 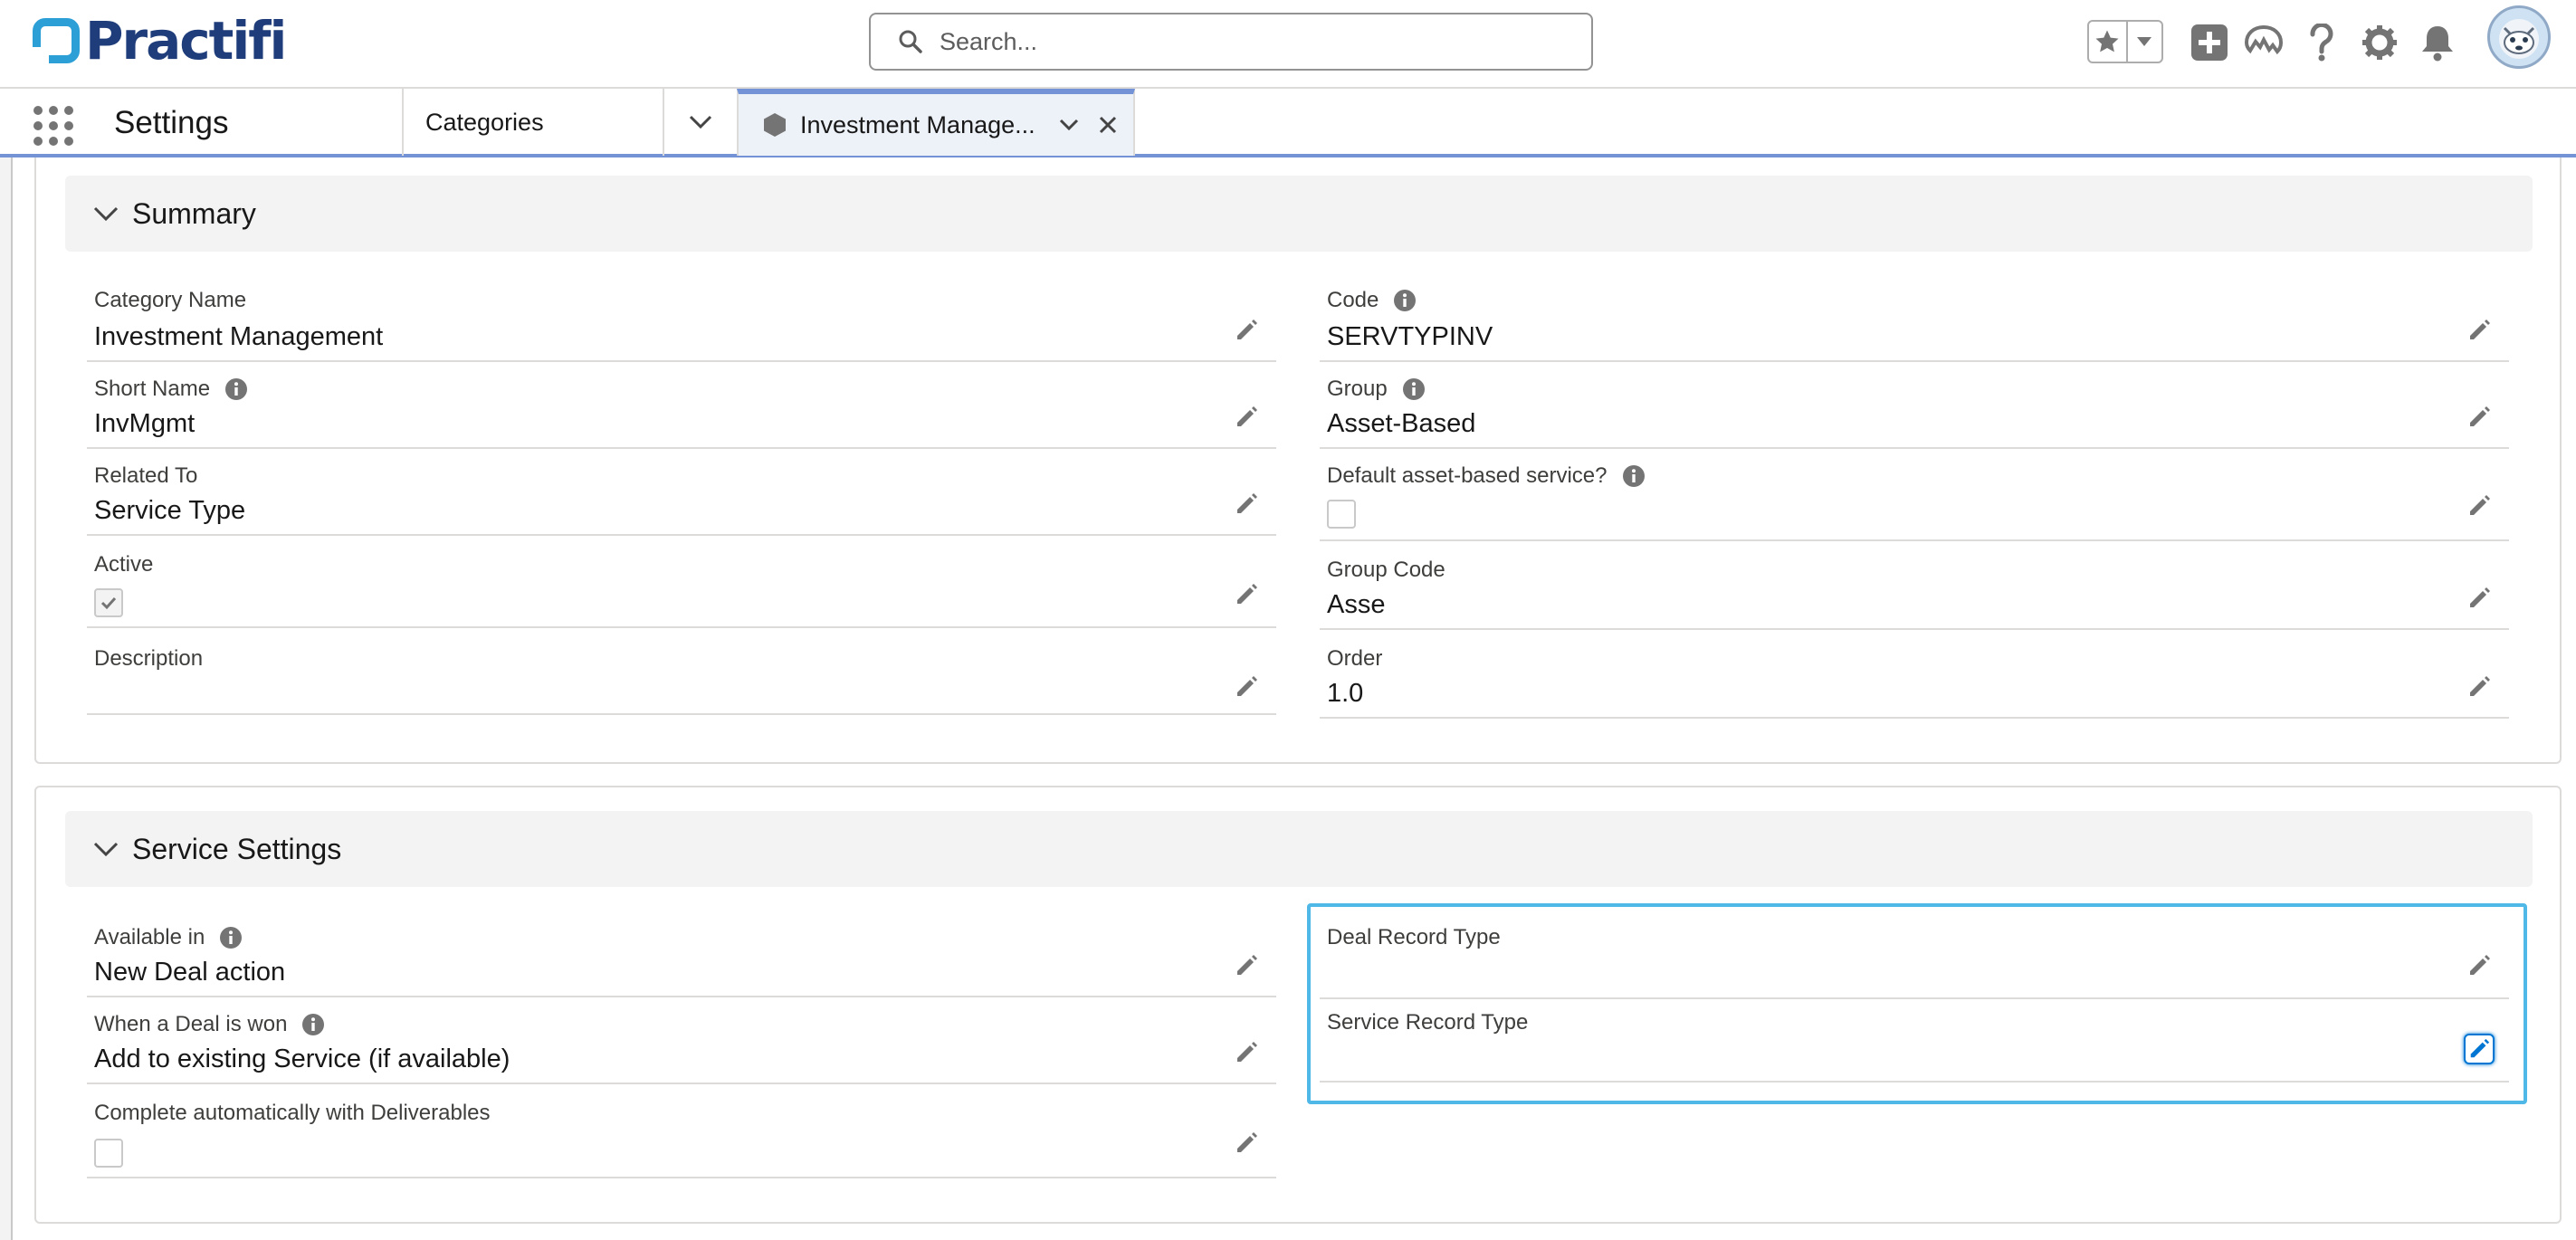 I want to click on field-available-in: Available in New Deal action, so click(x=681, y=961).